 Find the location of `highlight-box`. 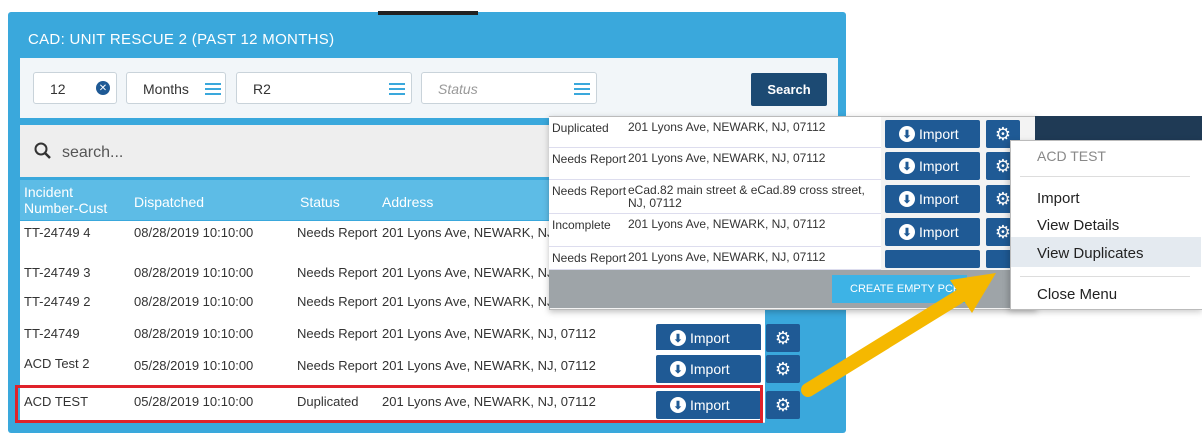

highlight-box is located at coordinates (389, 404).